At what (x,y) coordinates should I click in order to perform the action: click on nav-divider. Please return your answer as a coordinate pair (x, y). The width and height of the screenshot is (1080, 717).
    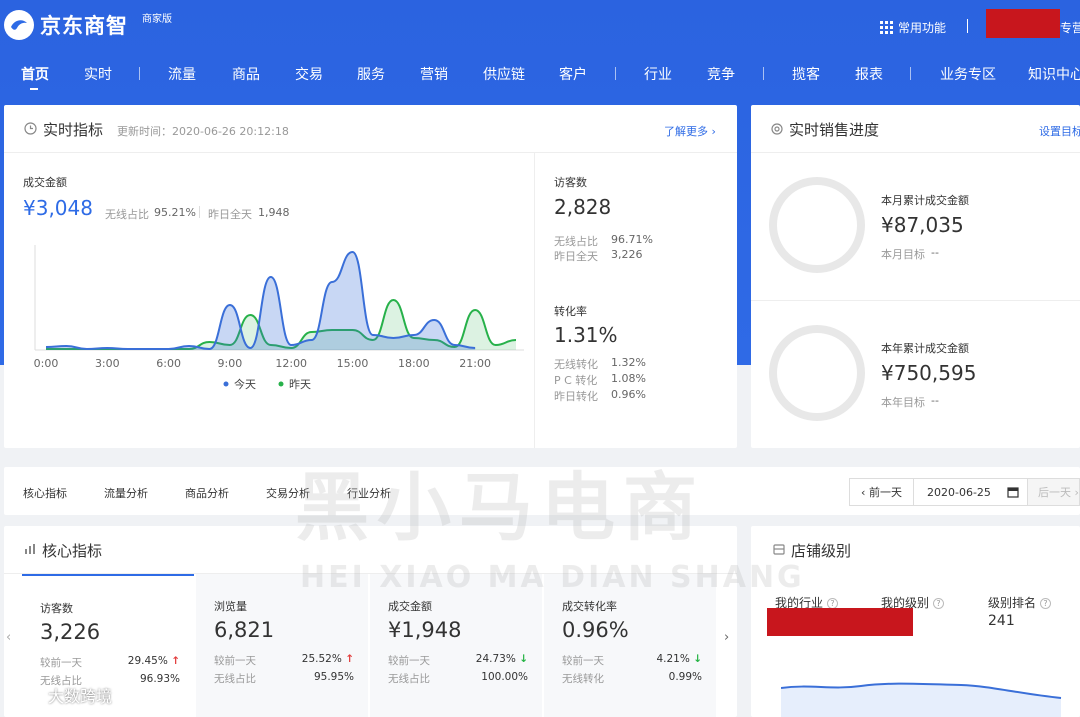
    Looking at the image, I should click on (615, 73).